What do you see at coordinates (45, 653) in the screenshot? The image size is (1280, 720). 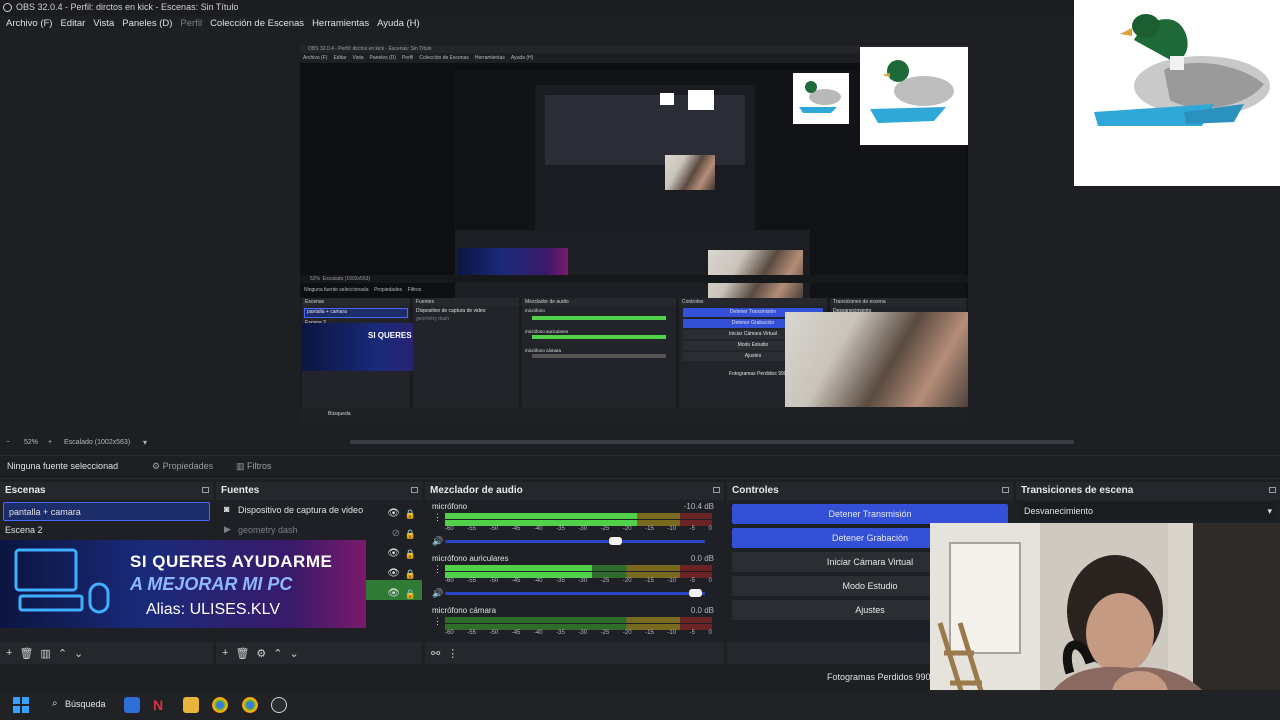 I see `scene-filters-icon: ▥` at bounding box center [45, 653].